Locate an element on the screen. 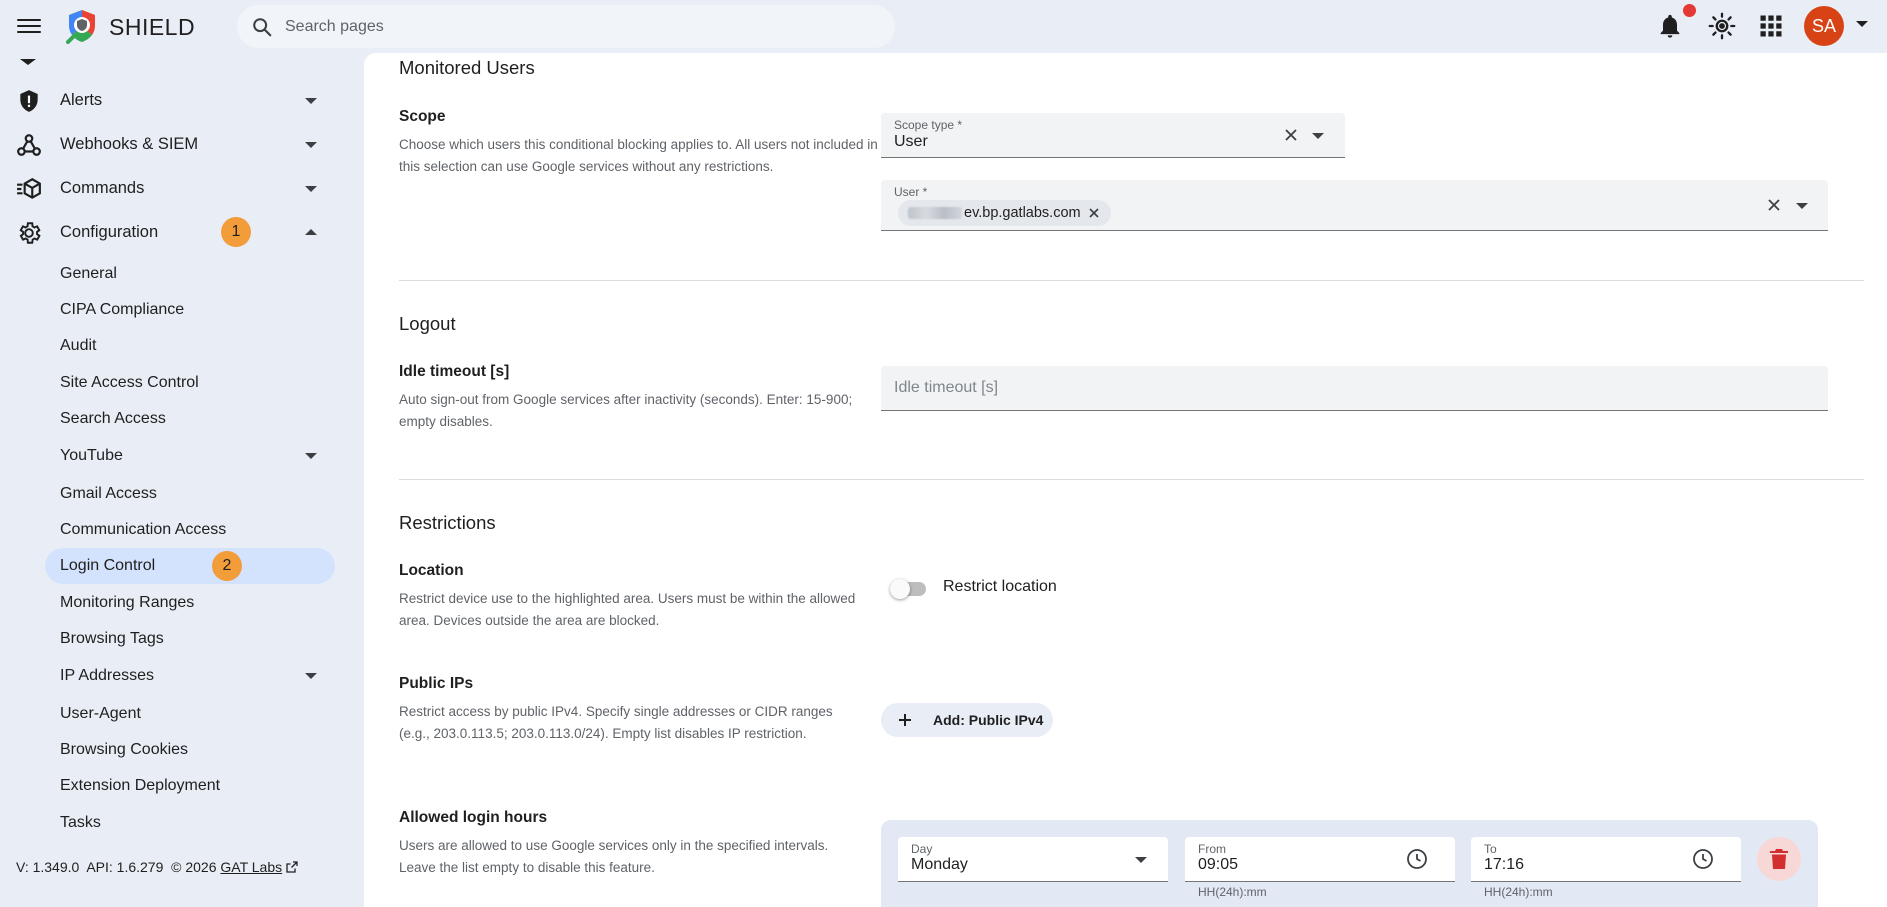 The image size is (1887, 907). sidebar-item-login-control: Login Control 2 is located at coordinates (190, 566).